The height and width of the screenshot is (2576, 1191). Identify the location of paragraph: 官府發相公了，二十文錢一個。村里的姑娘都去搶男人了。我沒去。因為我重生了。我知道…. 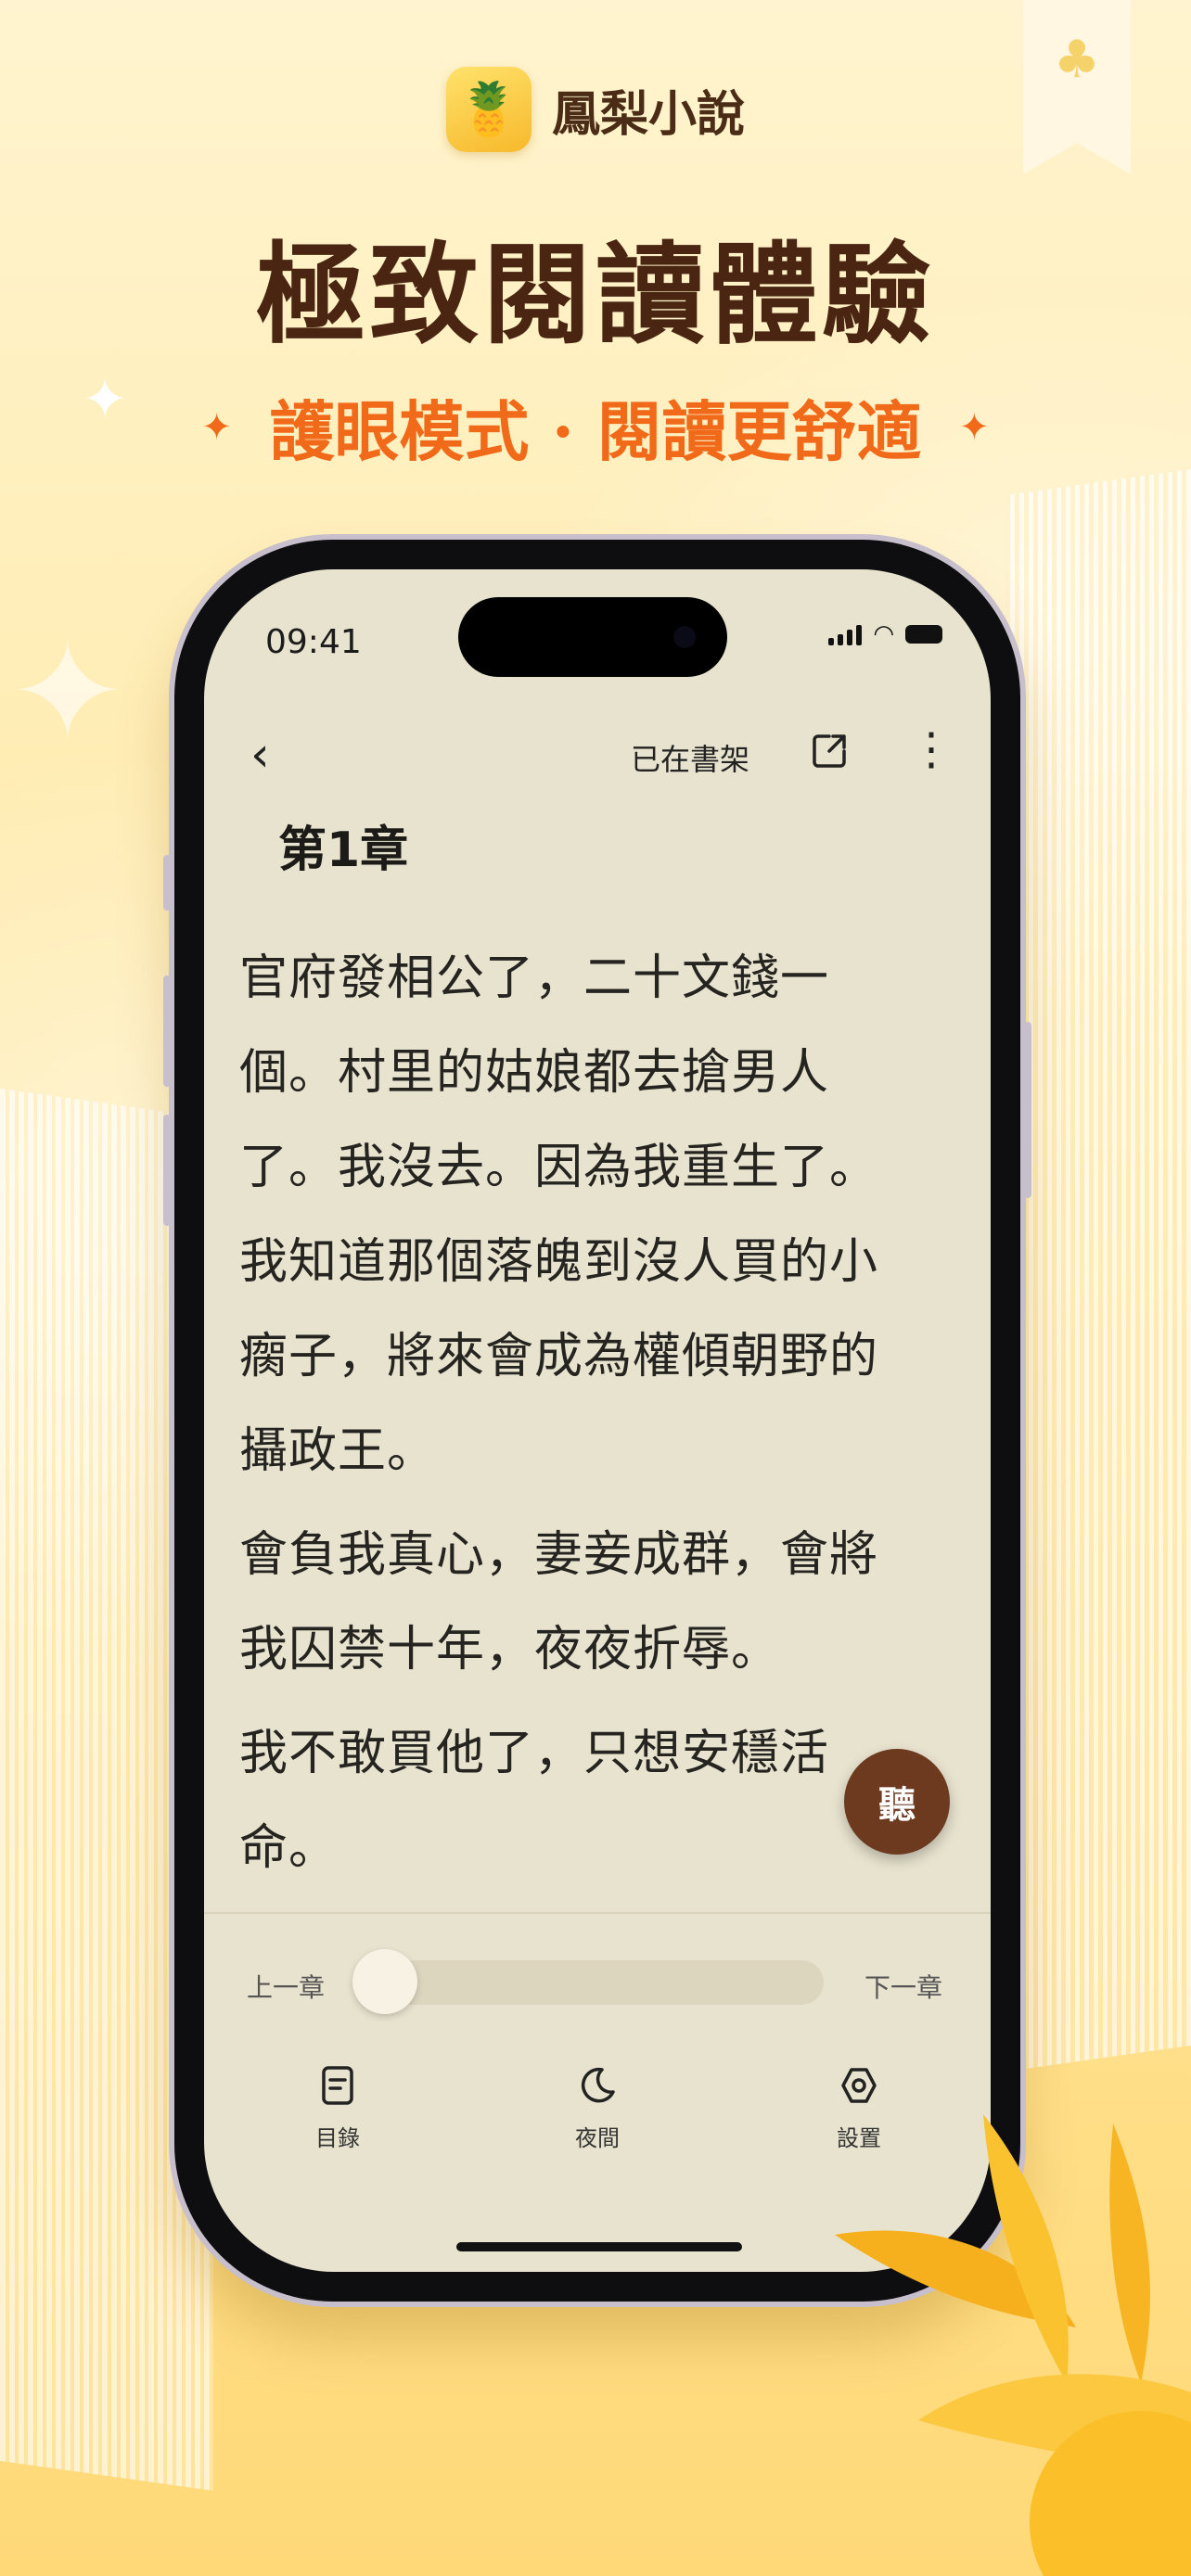
(559, 1214).